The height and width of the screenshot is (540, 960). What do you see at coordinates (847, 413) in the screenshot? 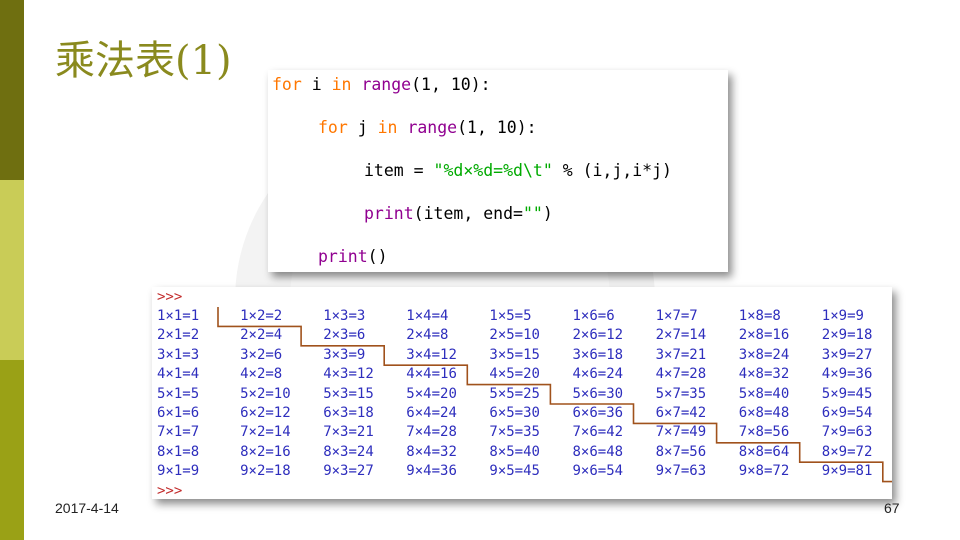
I see `output-cell-6x9: 6×9=54` at bounding box center [847, 413].